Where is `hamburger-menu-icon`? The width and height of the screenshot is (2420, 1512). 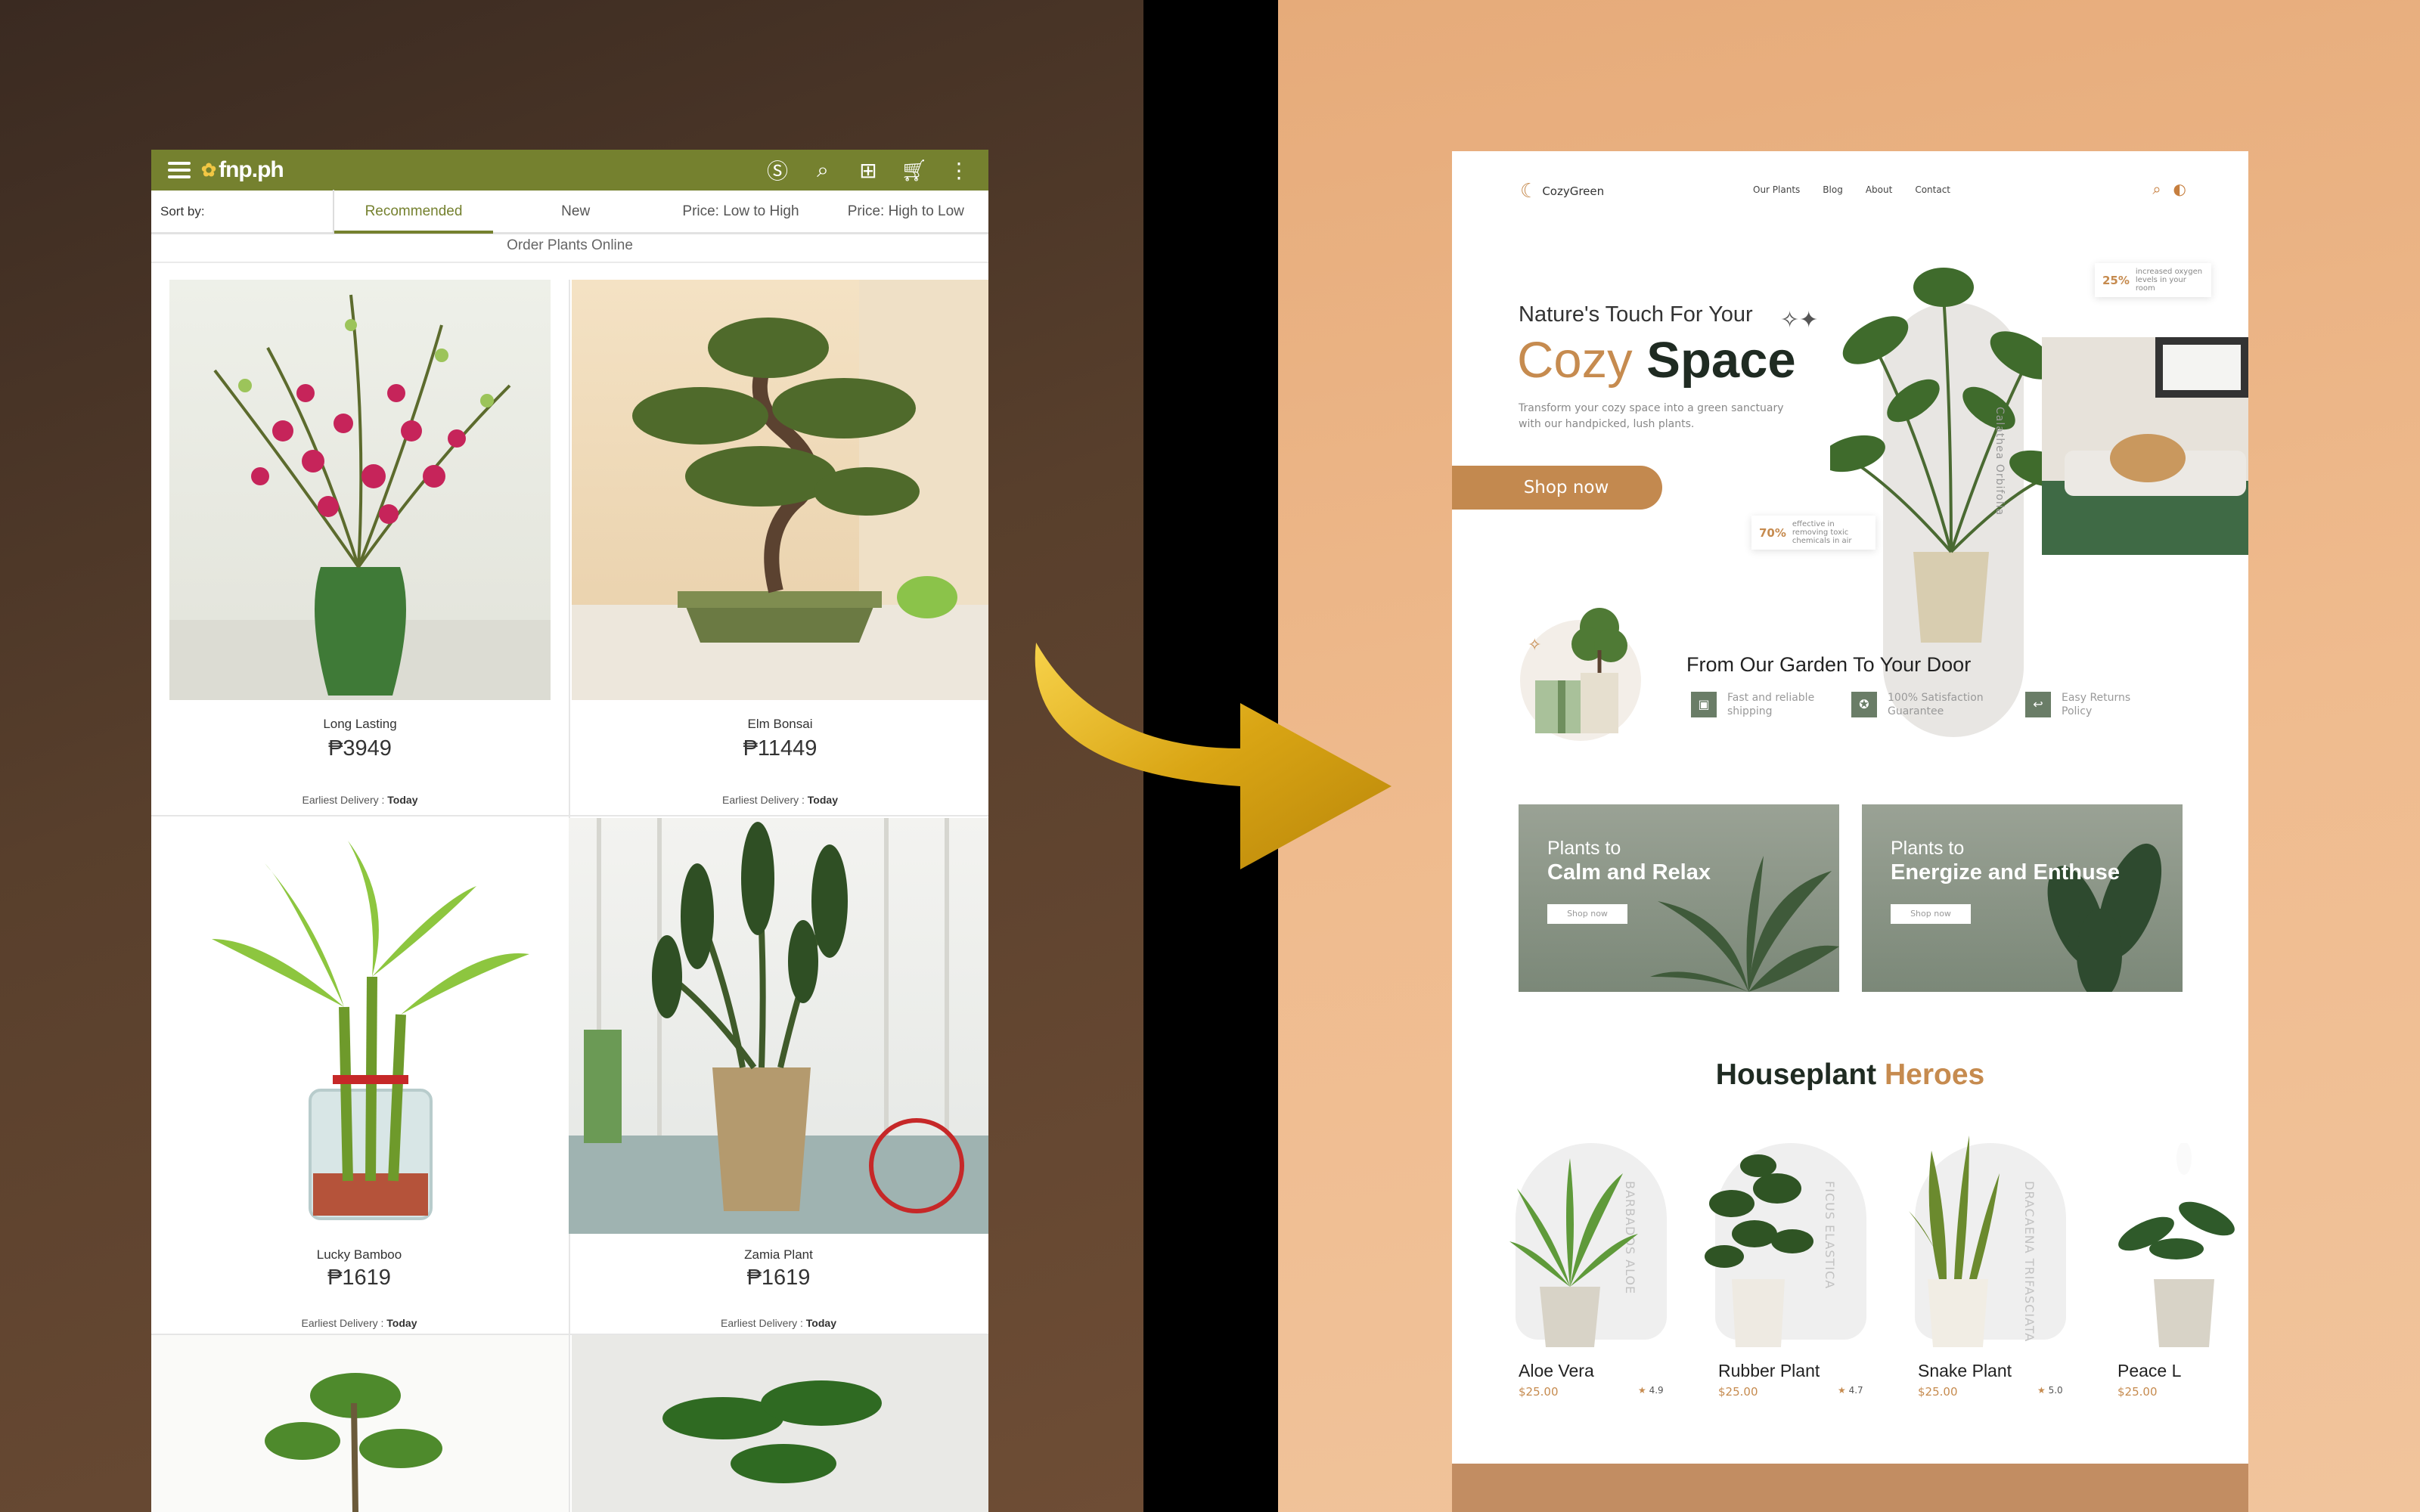 hamburger-menu-icon is located at coordinates (179, 170).